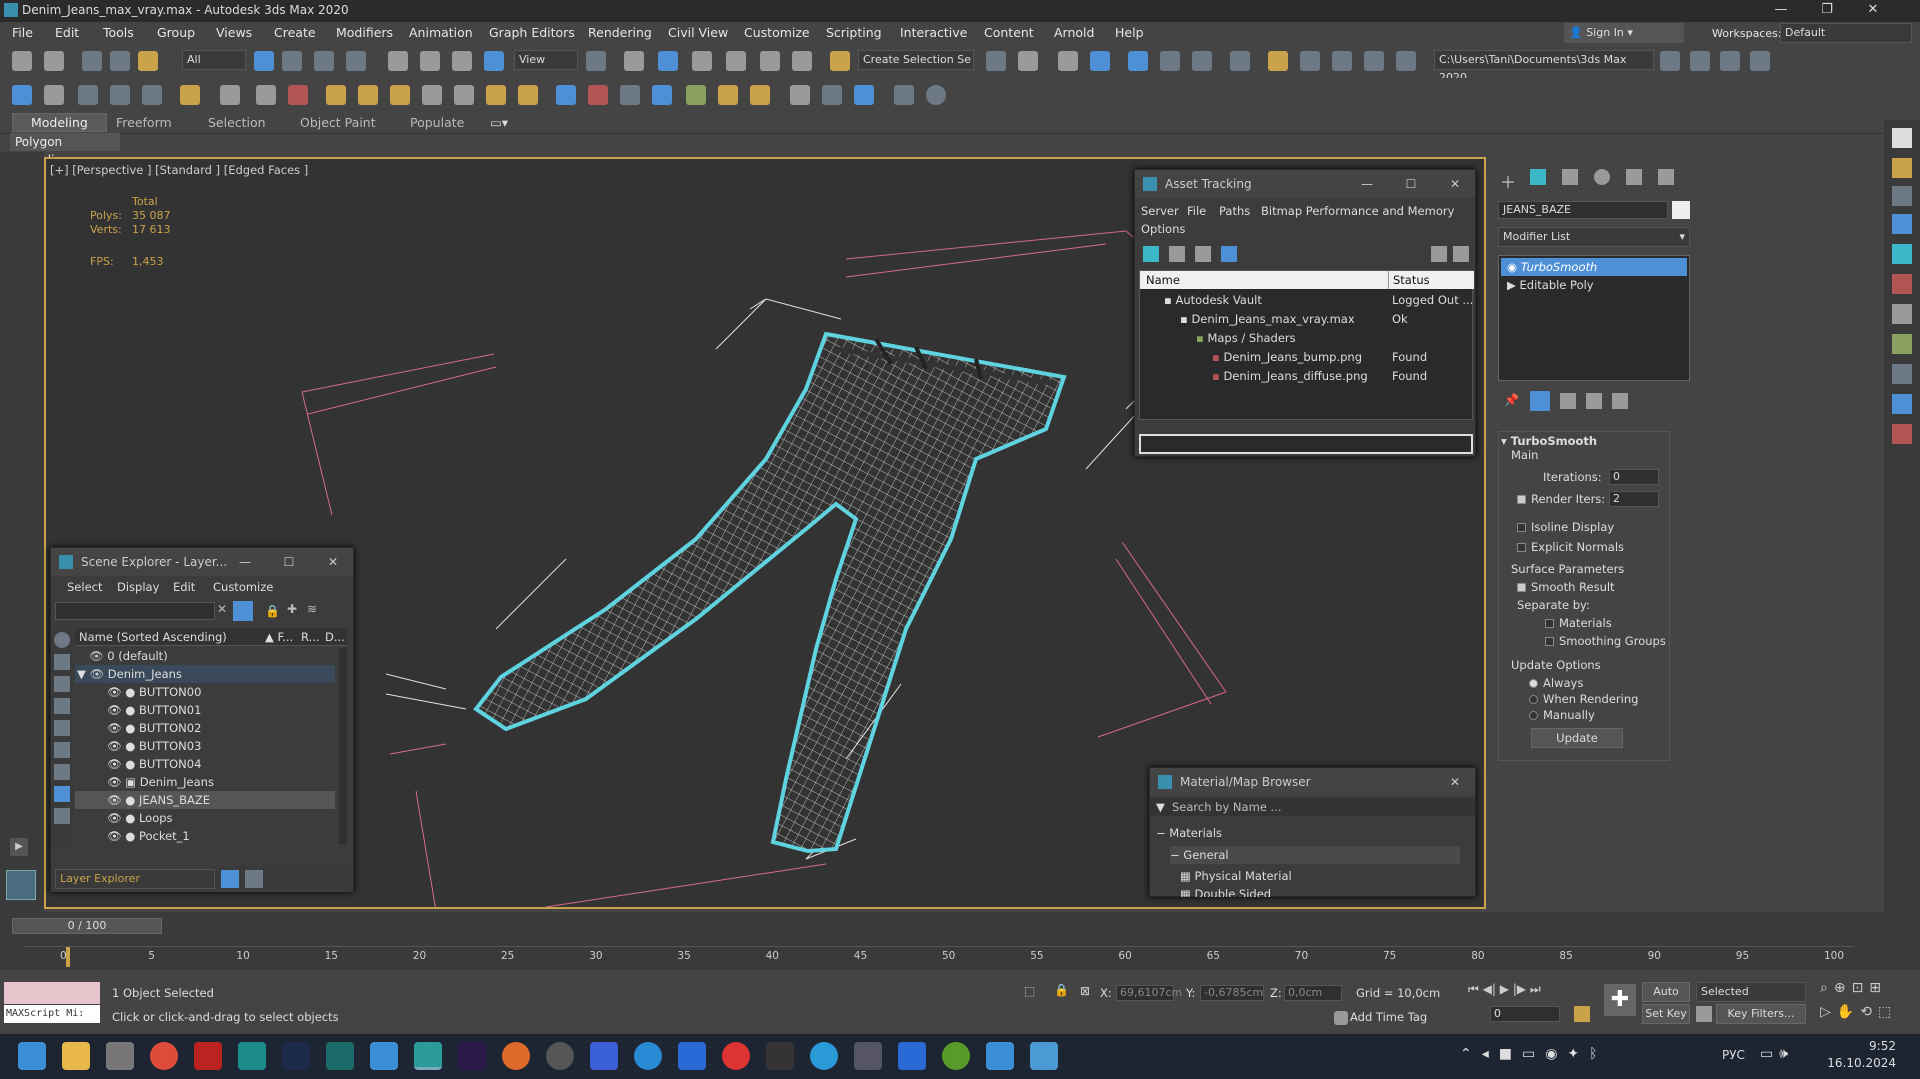 Image resolution: width=1920 pixels, height=1079 pixels. Describe the element at coordinates (437, 122) in the screenshot. I see `ribbon-tab-populate: Populate` at that location.